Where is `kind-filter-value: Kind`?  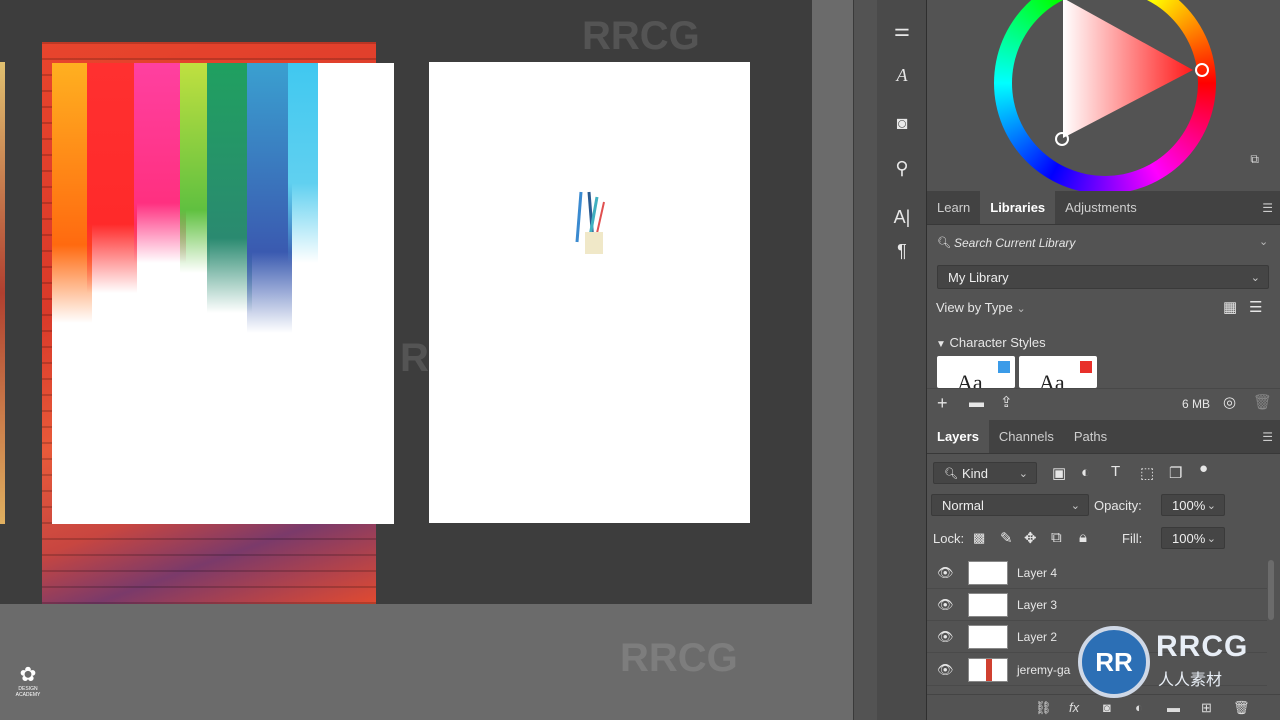
kind-filter-value: Kind is located at coordinates (974, 473).